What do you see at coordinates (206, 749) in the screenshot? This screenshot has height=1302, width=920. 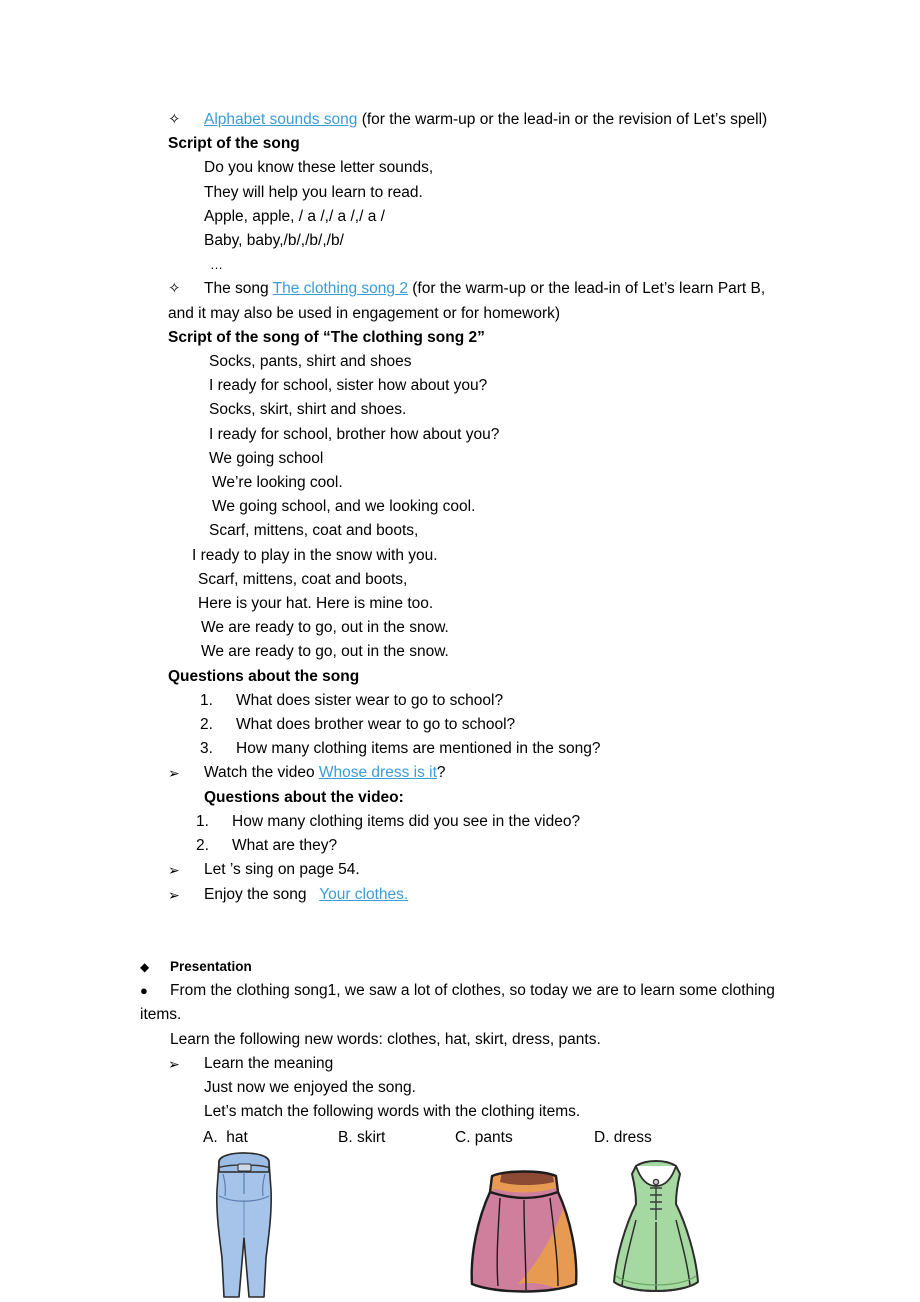 I see `song-question-number: 3.` at bounding box center [206, 749].